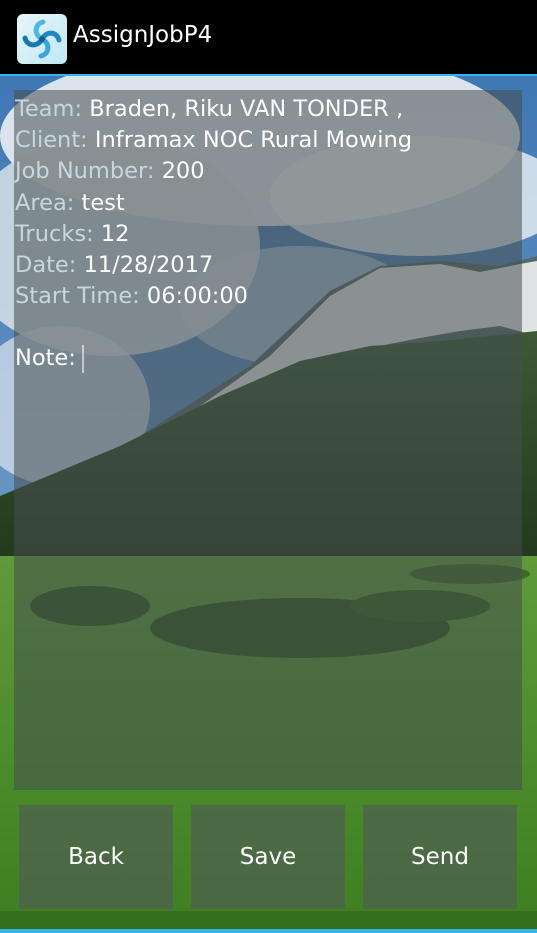 The height and width of the screenshot is (933, 537). Describe the element at coordinates (46, 264) in the screenshot. I see `date-label: Date:` at that location.